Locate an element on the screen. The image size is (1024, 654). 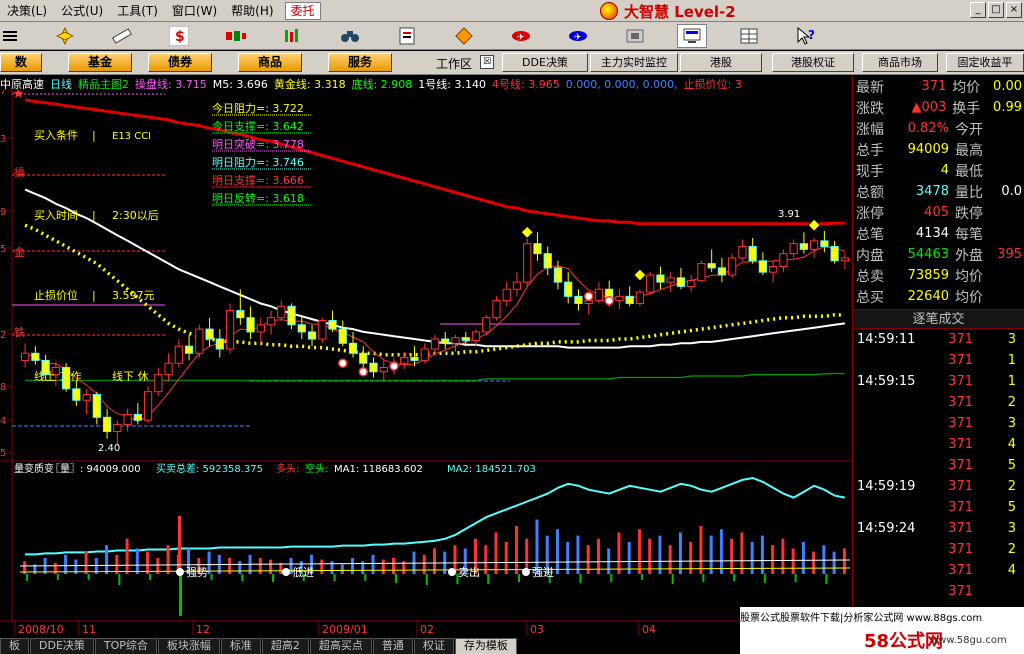
y-tick-label: 8 is located at coordinates (3, 387).